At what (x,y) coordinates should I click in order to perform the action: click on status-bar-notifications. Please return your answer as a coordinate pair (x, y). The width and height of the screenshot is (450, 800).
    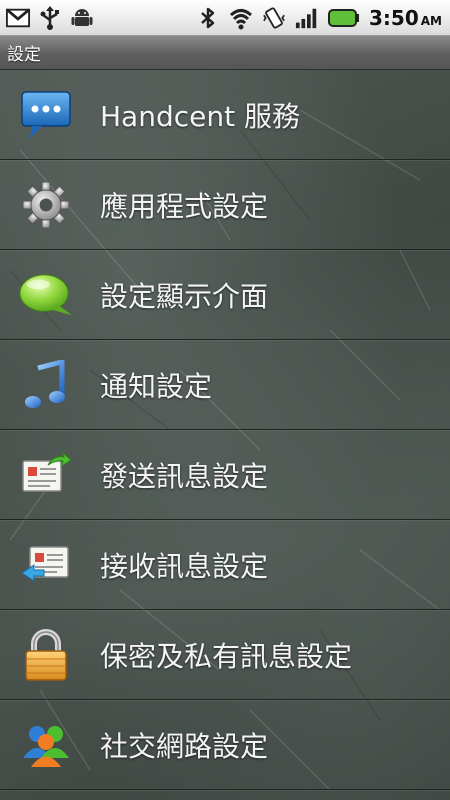
    Looking at the image, I should click on (47, 17).